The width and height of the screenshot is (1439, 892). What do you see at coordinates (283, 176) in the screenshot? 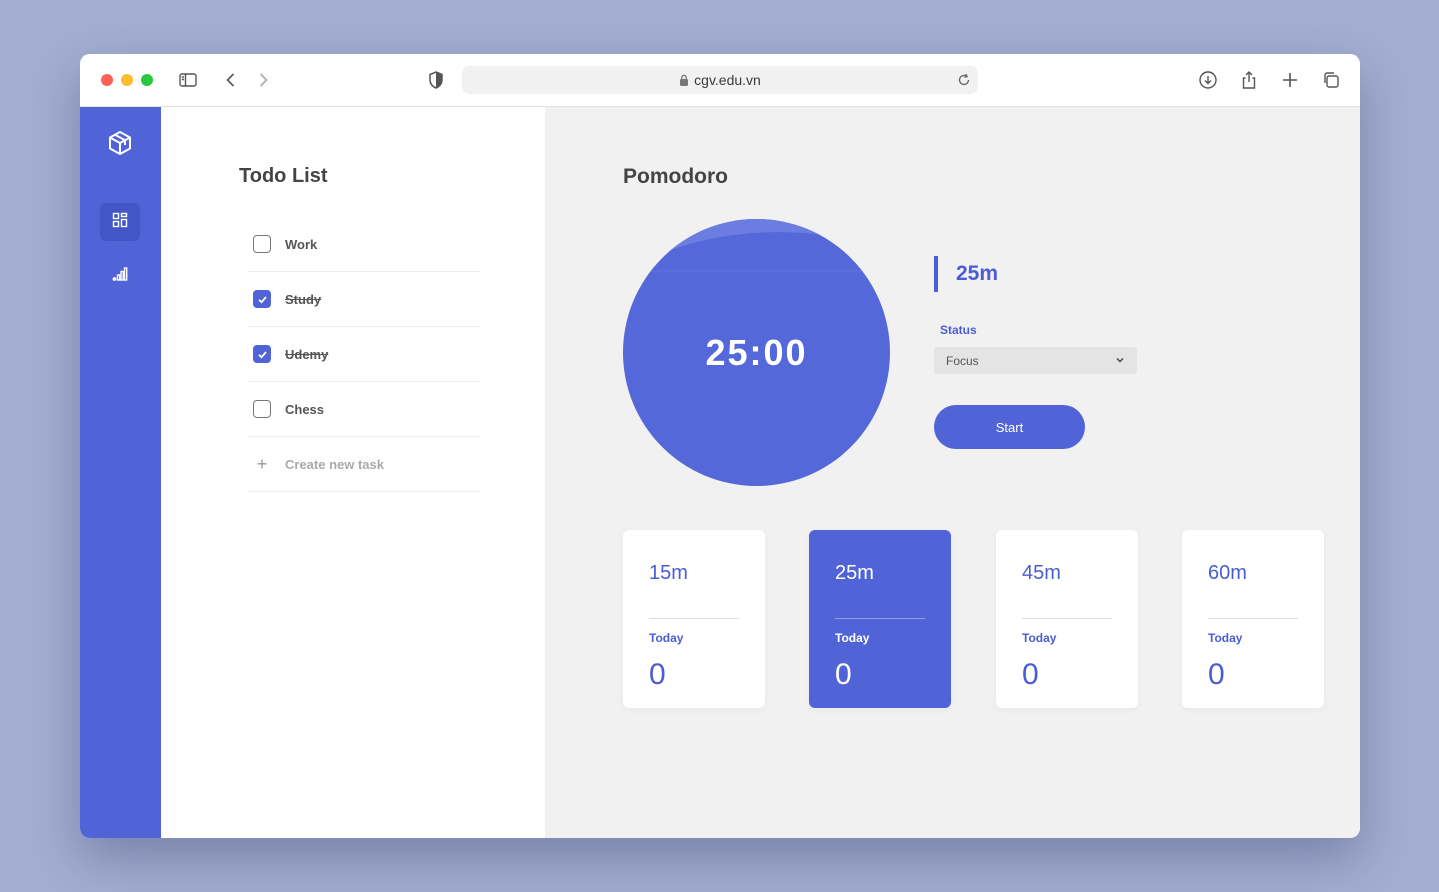
I see `todo-title: Todo List` at bounding box center [283, 176].